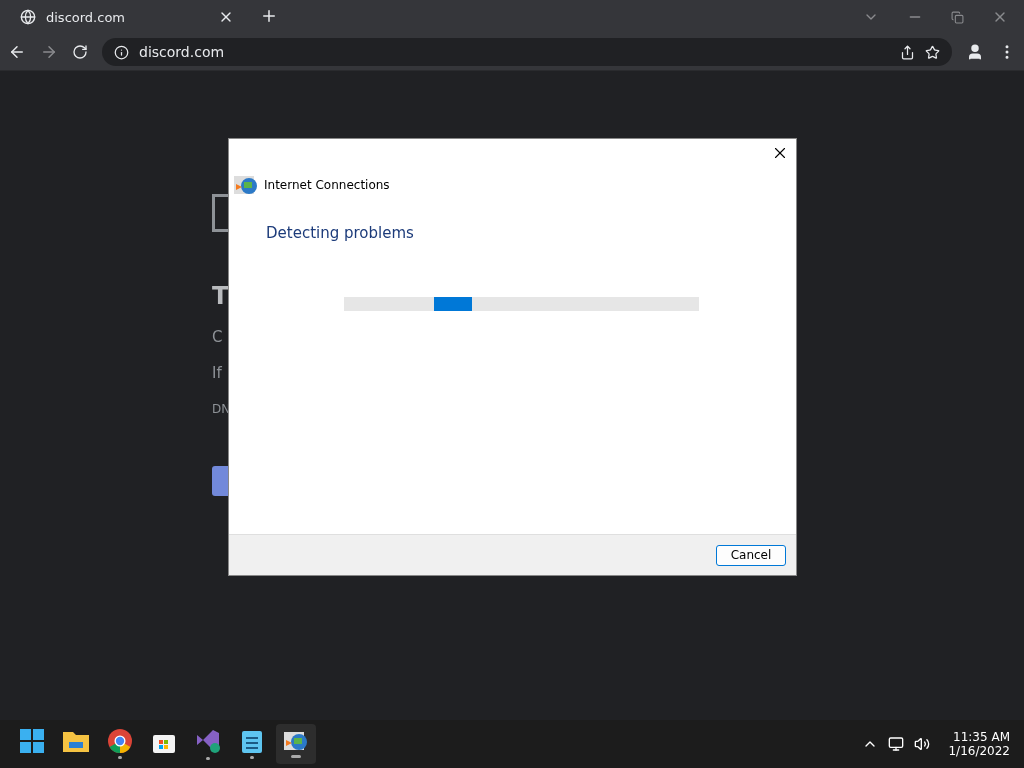  I want to click on taskbar-app, so click(296, 744).